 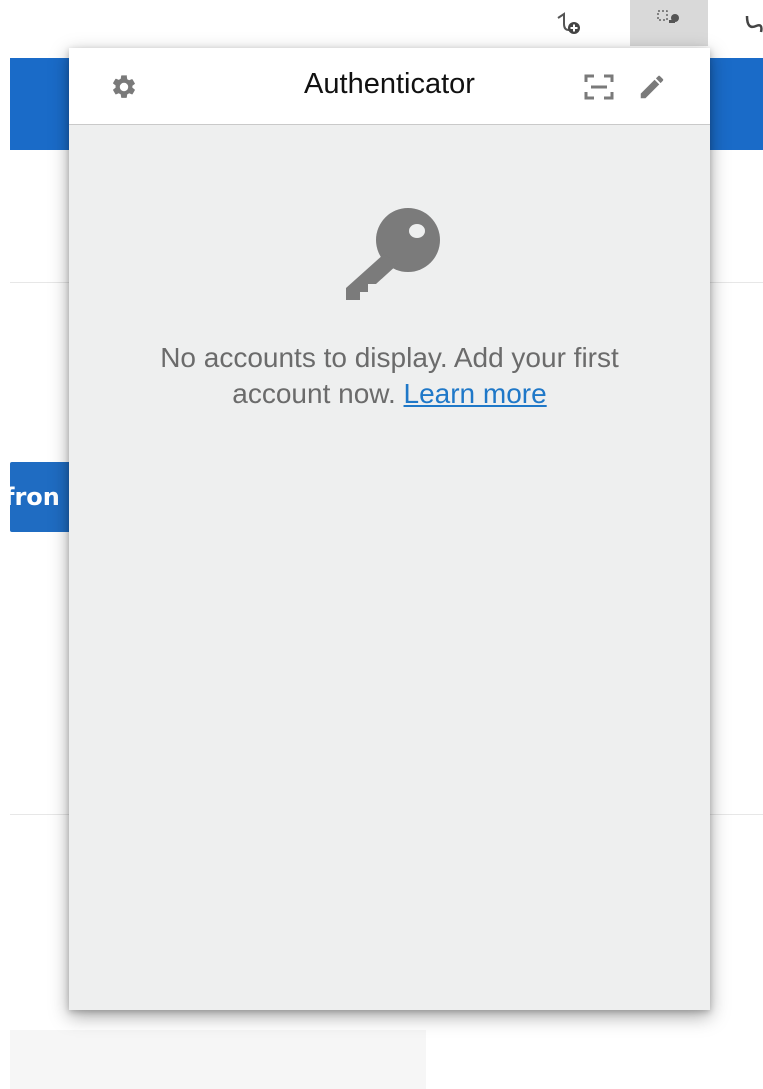 I want to click on browser-toolbar, so click(x=381, y=24).